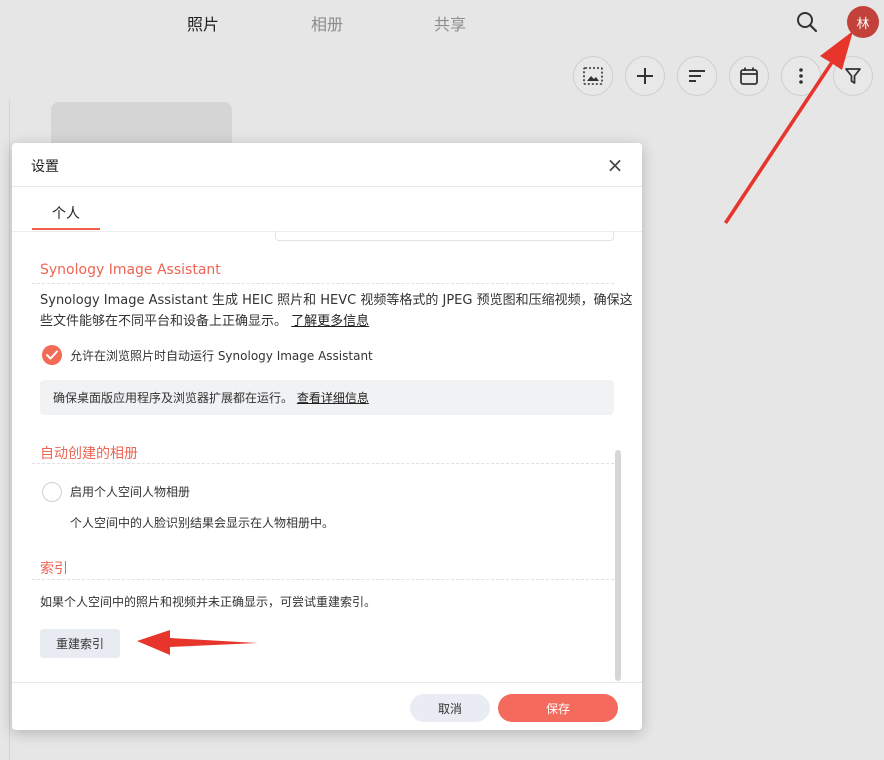  I want to click on tab-photos: 照片, so click(203, 23).